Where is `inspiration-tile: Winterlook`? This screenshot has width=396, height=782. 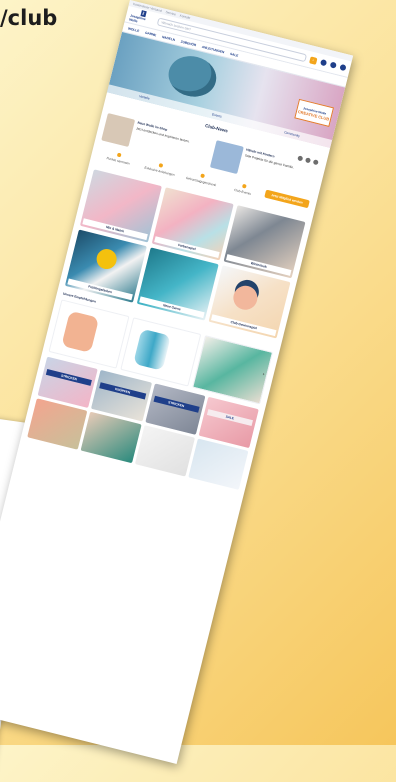
inspiration-tile: Winterlook is located at coordinates (264, 242).